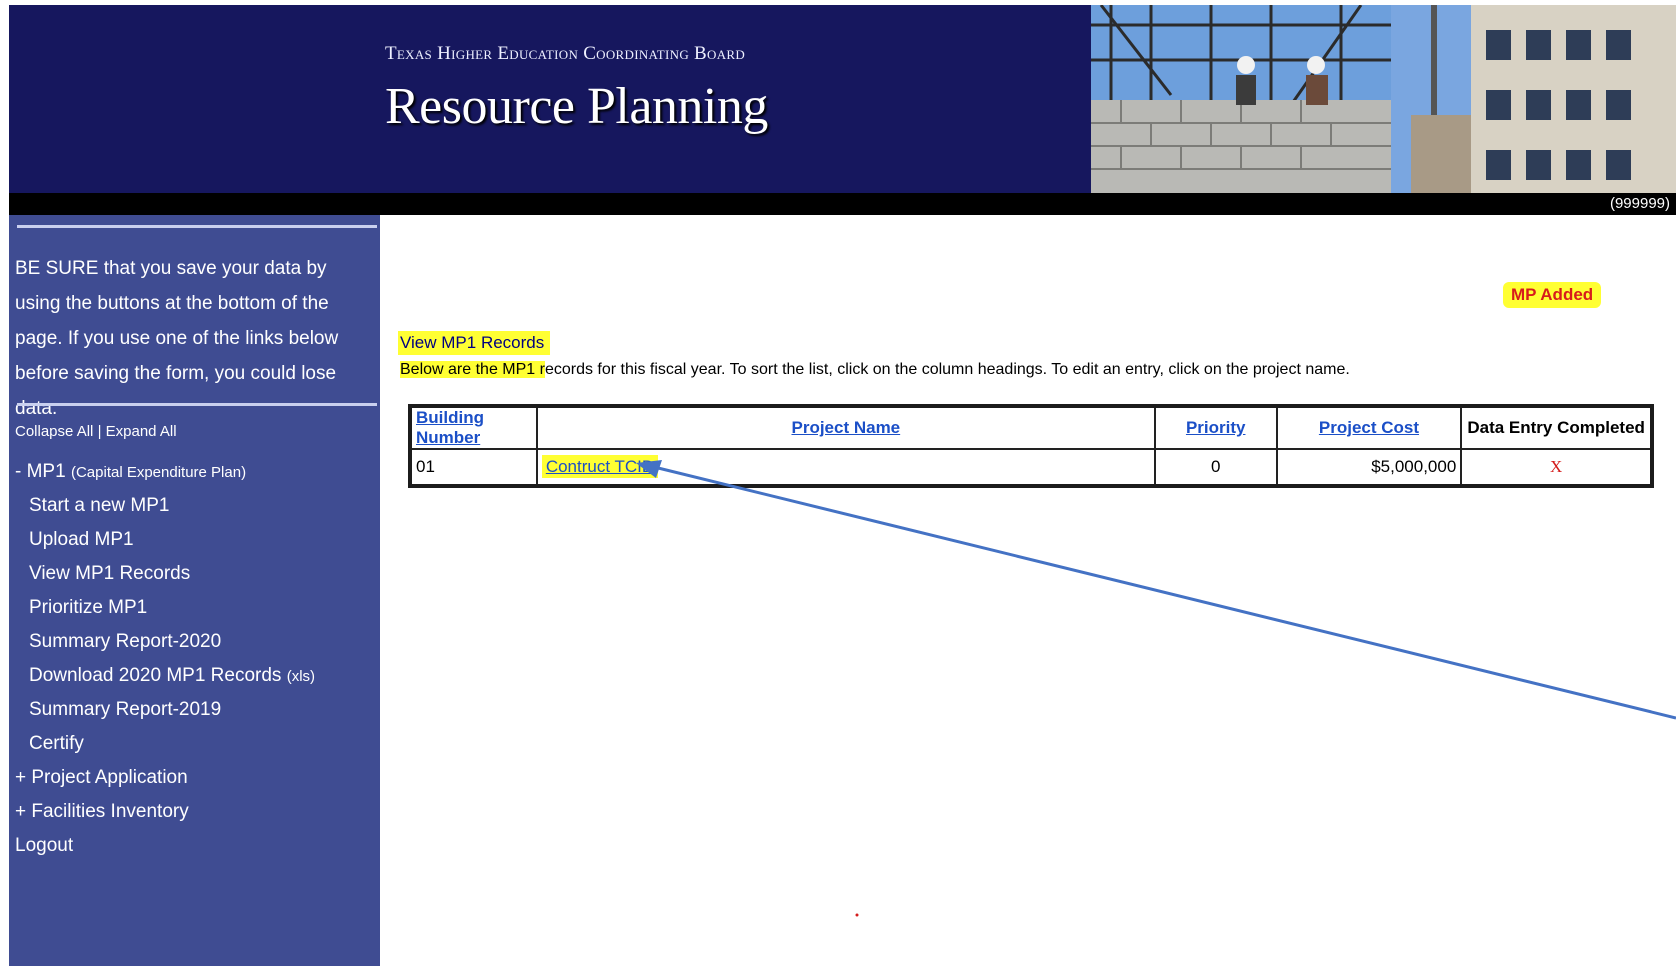 Image resolution: width=1676 pixels, height=966 pixels. I want to click on sidebar-group-facilities-inventory: + Facilities Inventory, so click(165, 812).